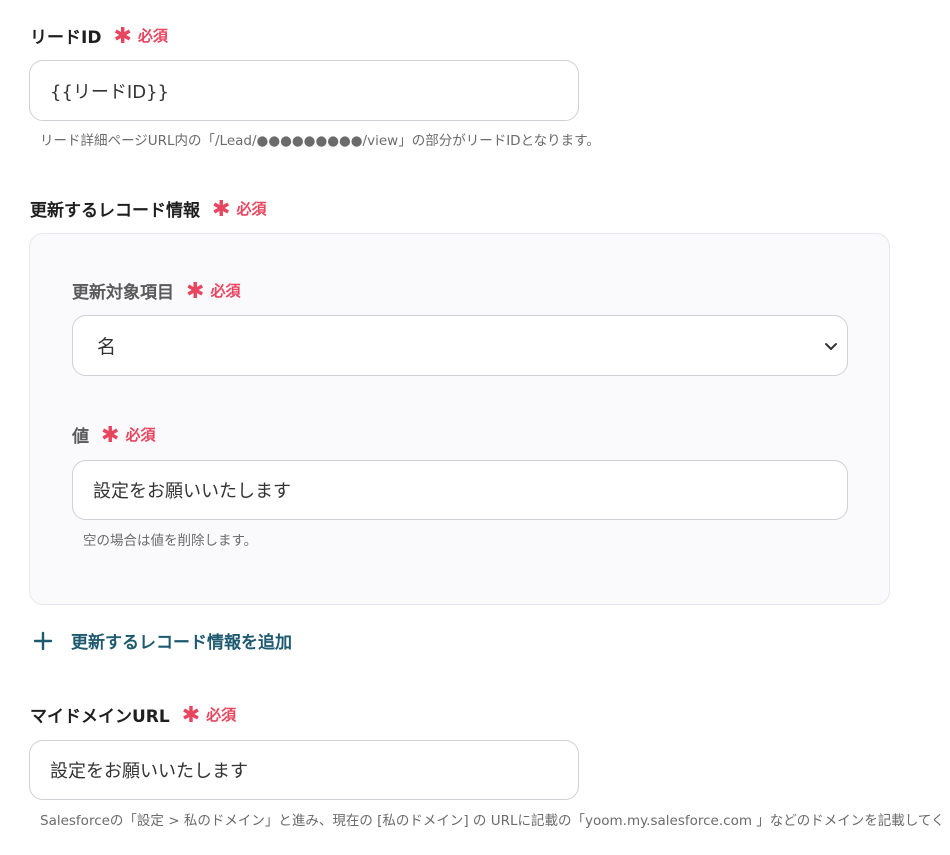 The width and height of the screenshot is (950, 855). Describe the element at coordinates (43, 640) in the screenshot. I see `plus-icon` at that location.